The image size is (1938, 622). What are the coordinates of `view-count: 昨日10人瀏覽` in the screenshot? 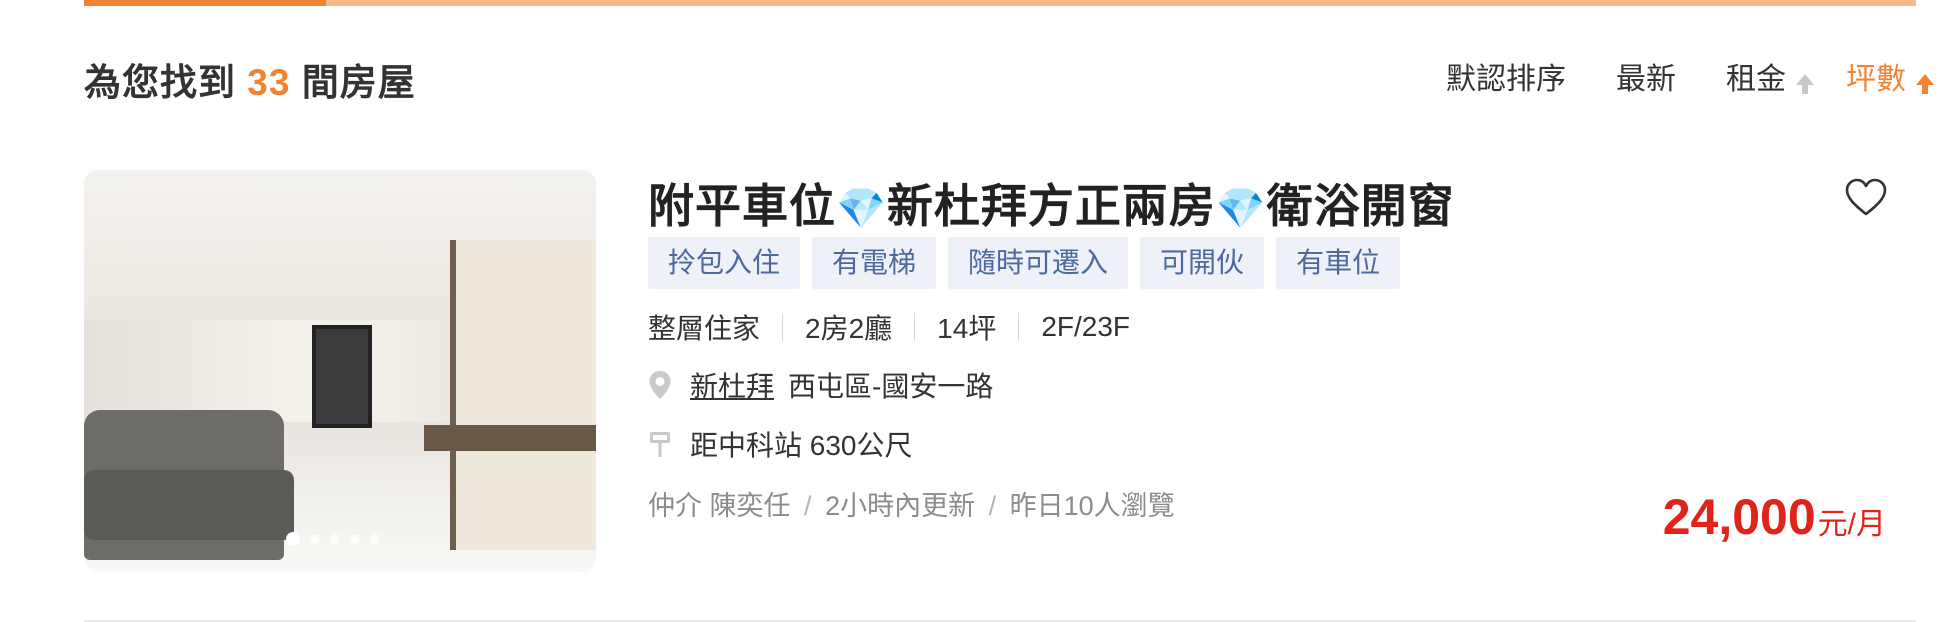 It's located at (1092, 506).